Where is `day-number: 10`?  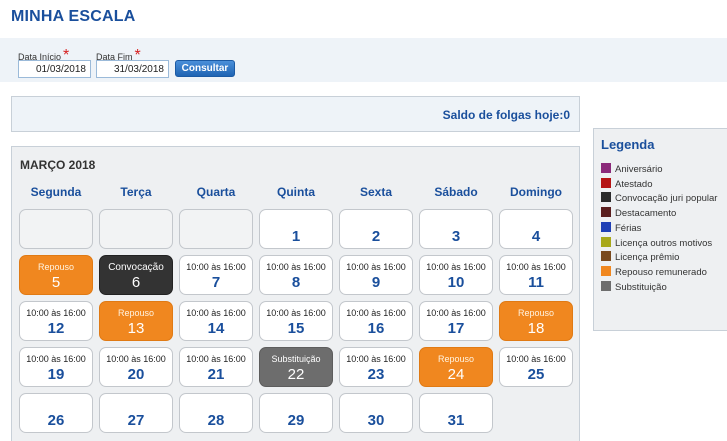 day-number: 10 is located at coordinates (456, 282).